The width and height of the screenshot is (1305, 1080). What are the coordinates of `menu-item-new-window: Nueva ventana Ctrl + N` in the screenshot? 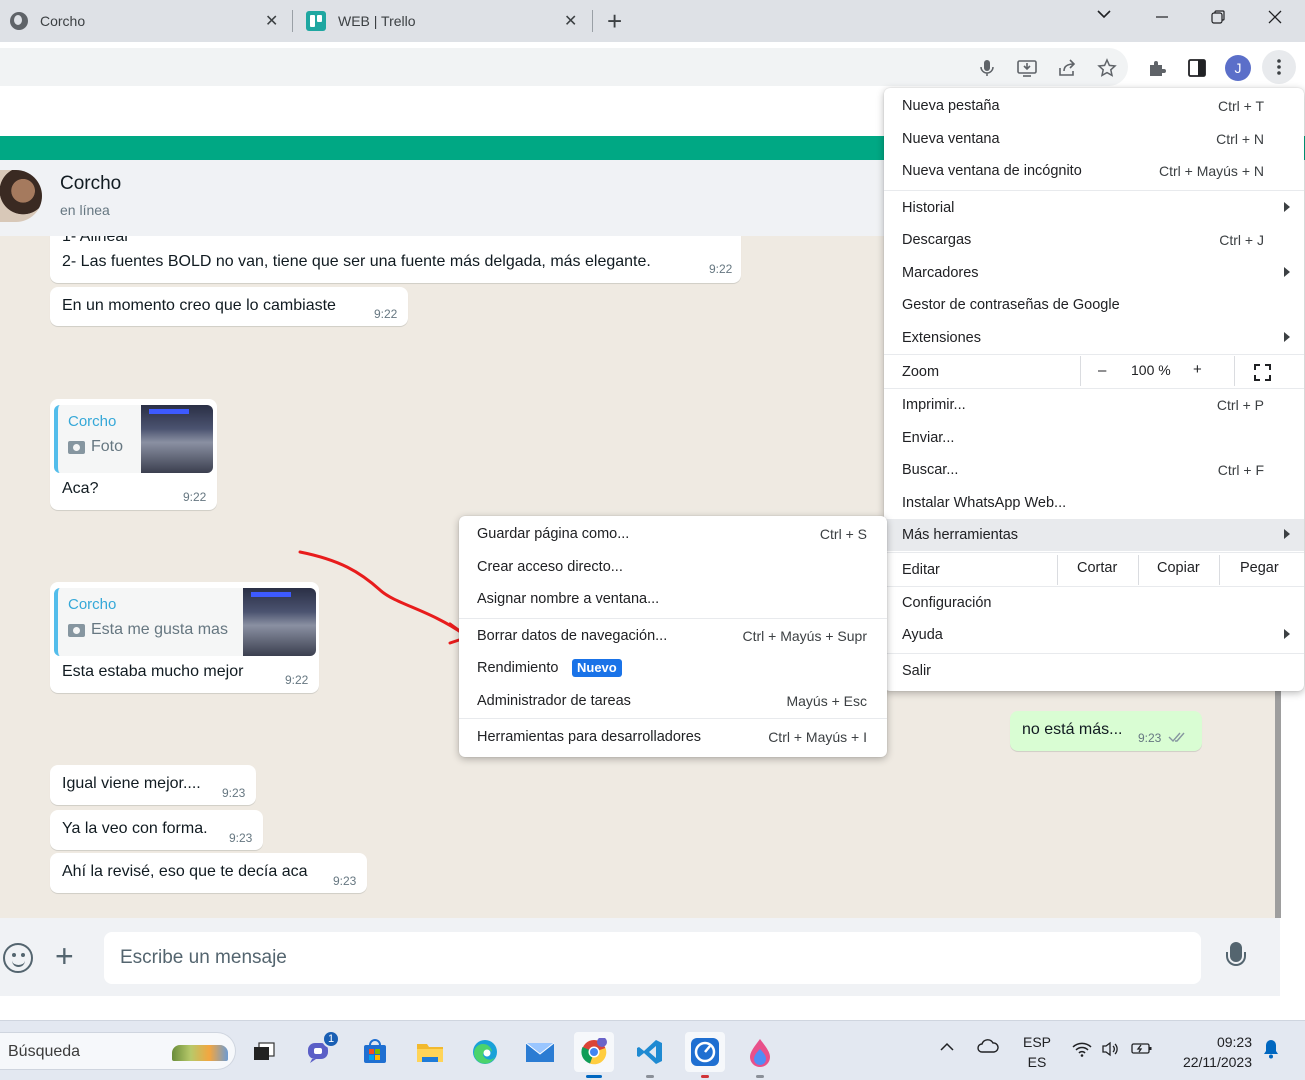 It's located at (1094, 139).